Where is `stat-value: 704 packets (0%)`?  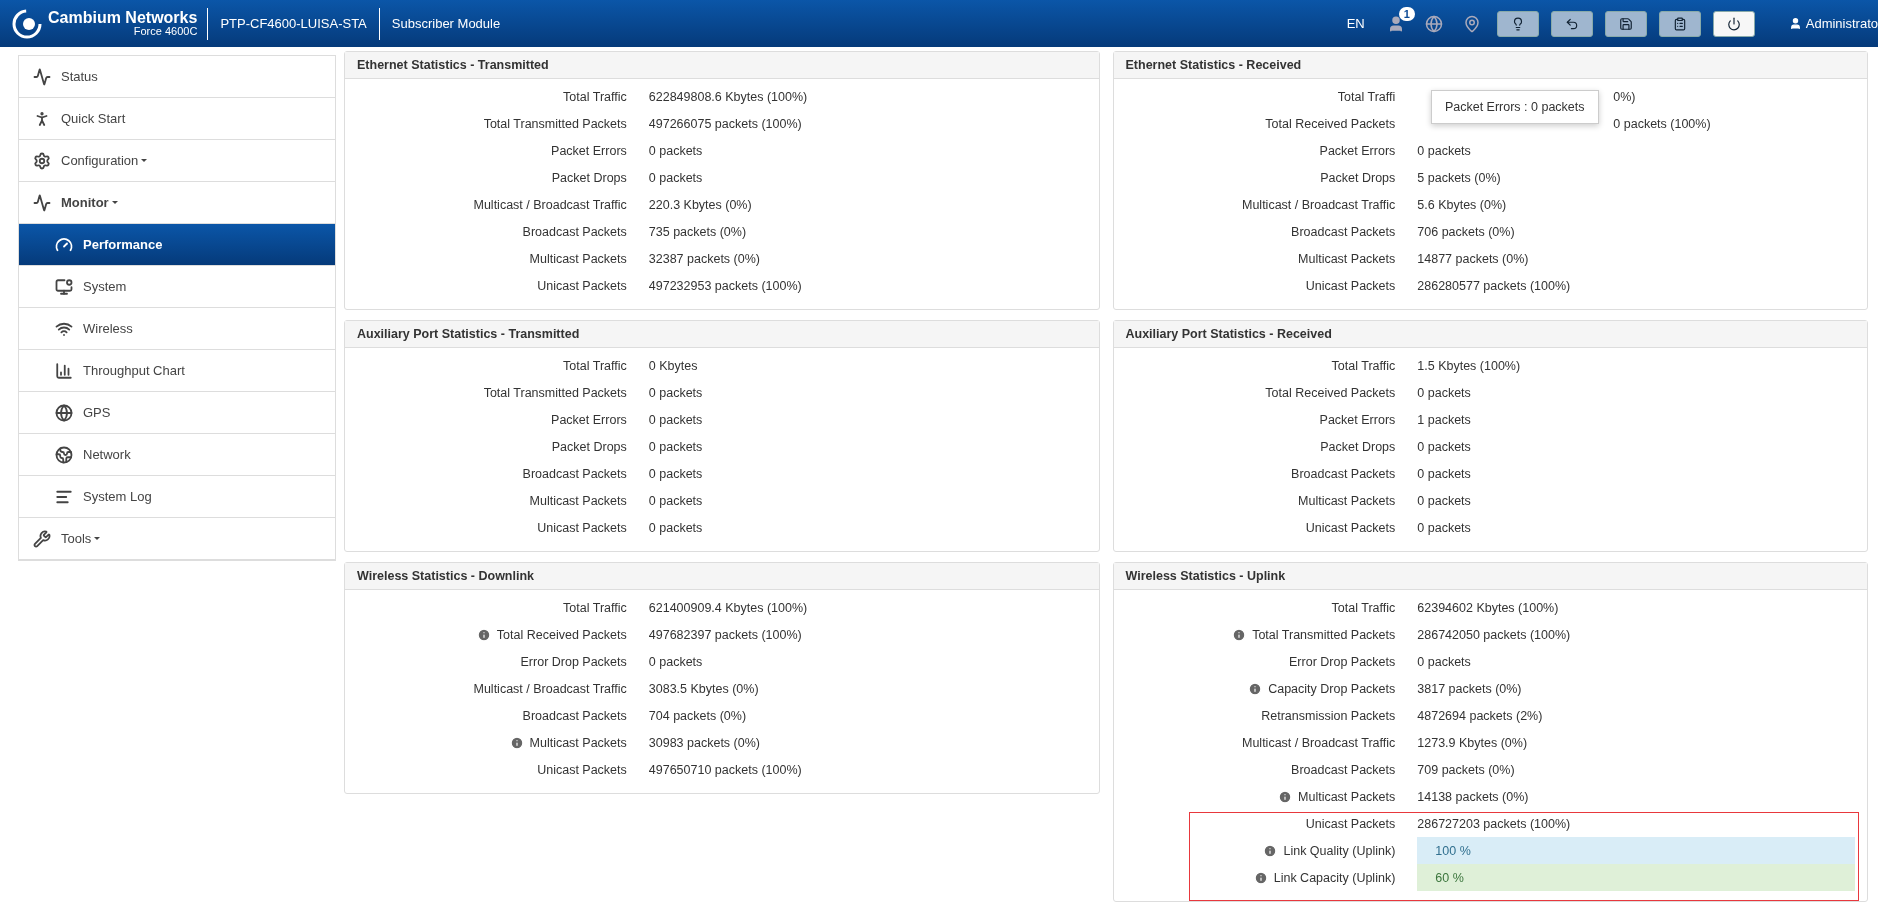
stat-value: 704 packets (0%) is located at coordinates (697, 715).